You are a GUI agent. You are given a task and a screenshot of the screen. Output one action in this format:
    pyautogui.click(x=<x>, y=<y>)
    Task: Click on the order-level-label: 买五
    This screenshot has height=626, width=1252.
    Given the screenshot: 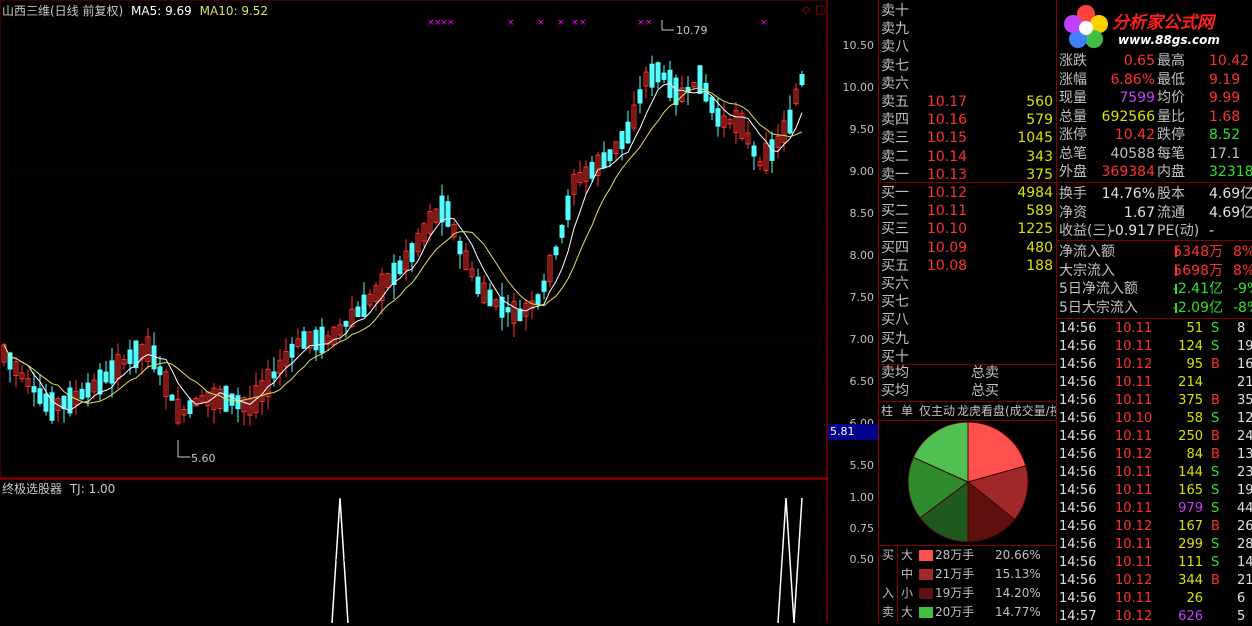 What is the action you would take?
    pyautogui.click(x=895, y=265)
    